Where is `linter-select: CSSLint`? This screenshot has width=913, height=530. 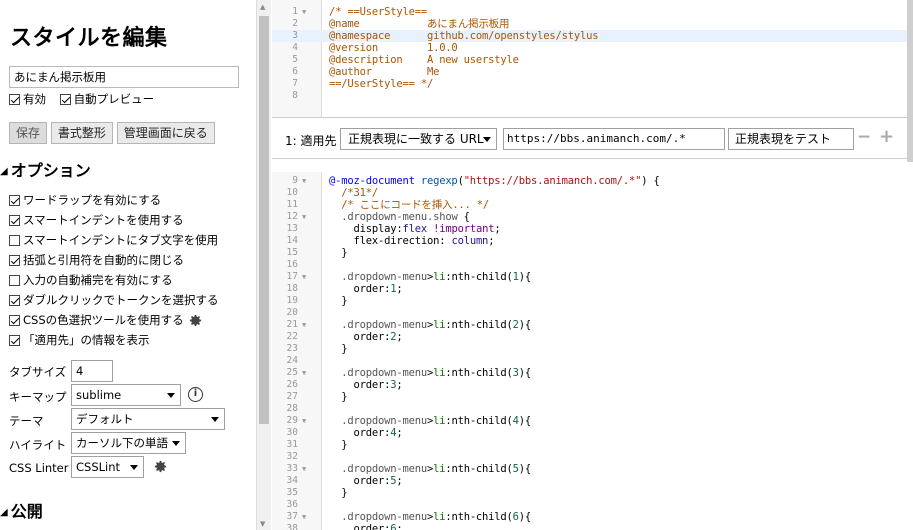 linter-select: CSSLint is located at coordinates (107, 467).